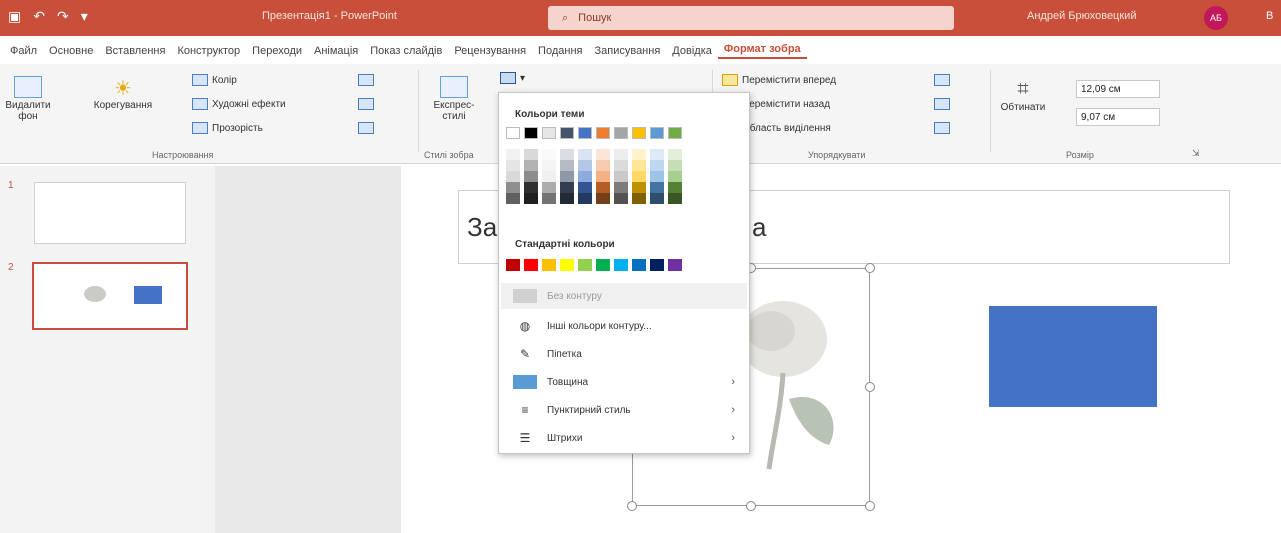 The width and height of the screenshot is (1281, 533). Describe the element at coordinates (23, 51) in the screenshot. I see `tab-1: Файл` at that location.